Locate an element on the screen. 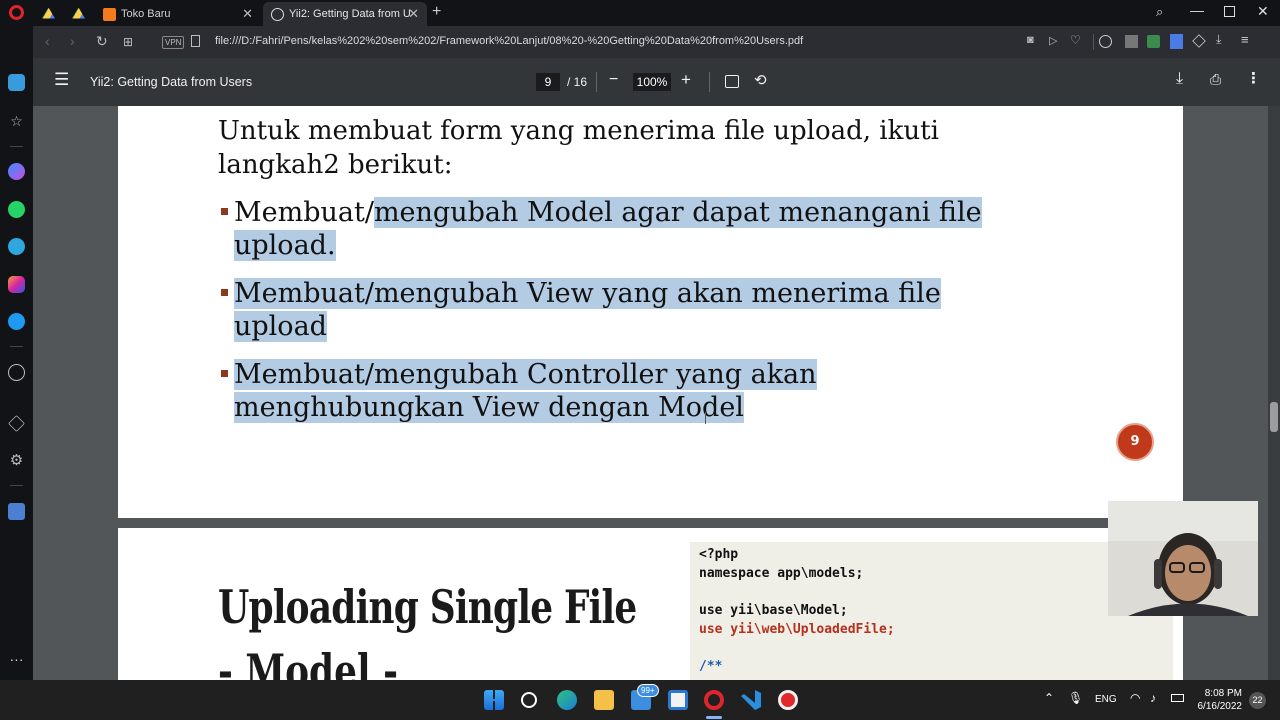  maximize-window-button is located at coordinates (1229, 11).